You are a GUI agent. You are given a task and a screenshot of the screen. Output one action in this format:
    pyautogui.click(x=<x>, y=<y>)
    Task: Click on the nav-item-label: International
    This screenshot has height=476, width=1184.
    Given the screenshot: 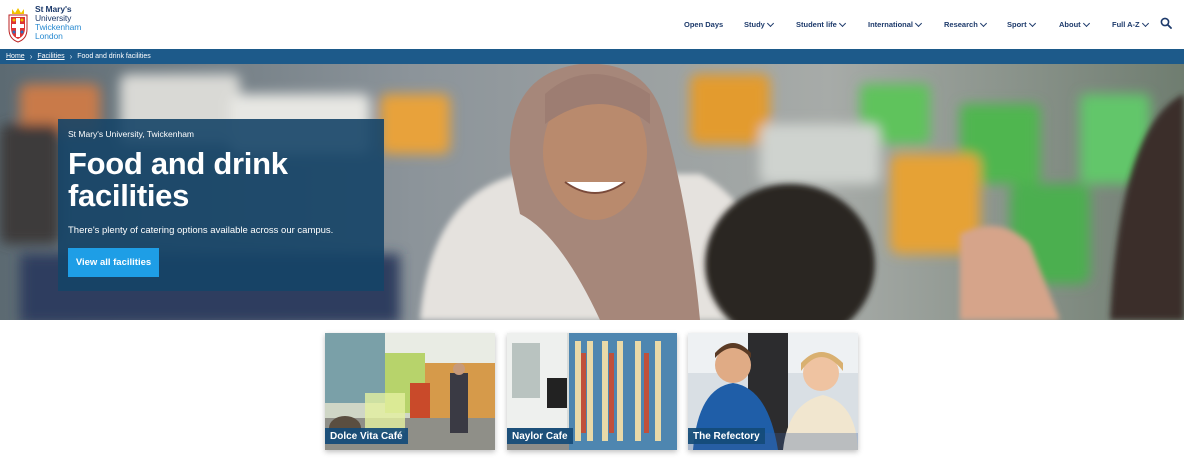 What is the action you would take?
    pyautogui.click(x=891, y=24)
    